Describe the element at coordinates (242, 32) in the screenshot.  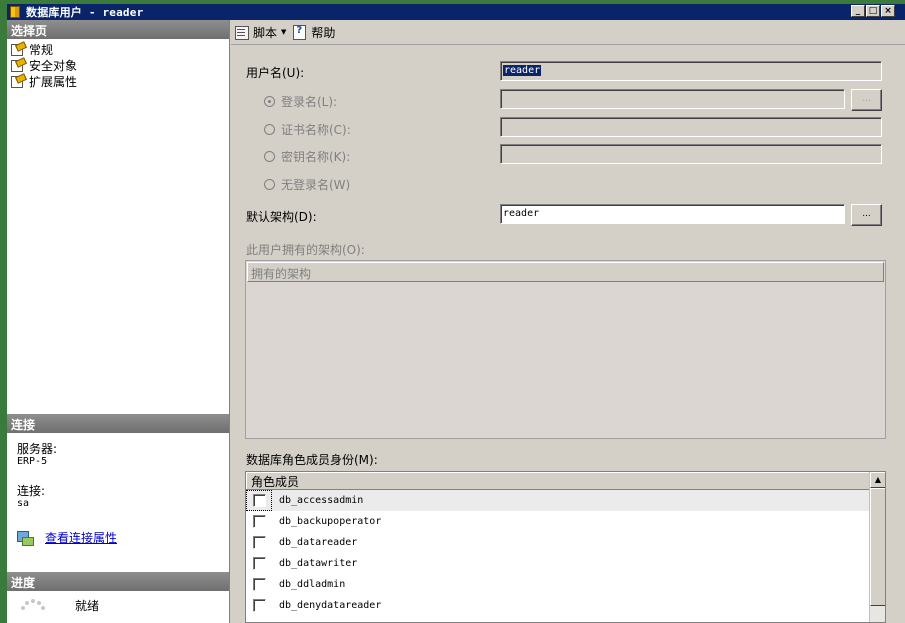
I see `script-icon` at that location.